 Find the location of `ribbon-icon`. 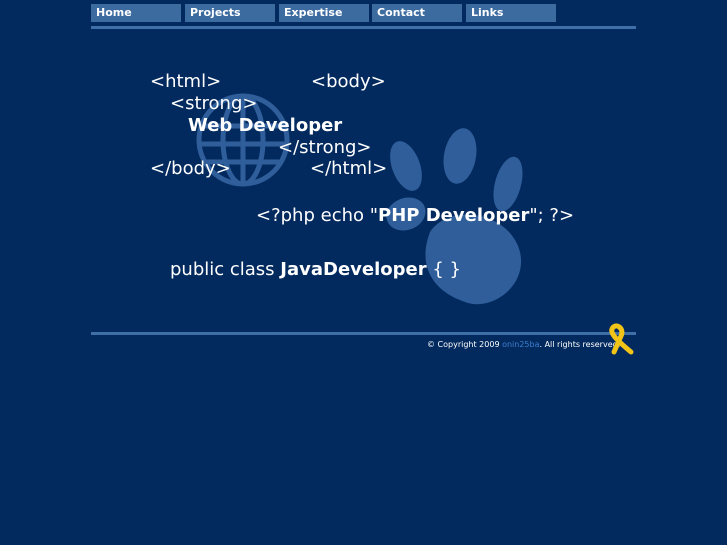

ribbon-icon is located at coordinates (621, 339).